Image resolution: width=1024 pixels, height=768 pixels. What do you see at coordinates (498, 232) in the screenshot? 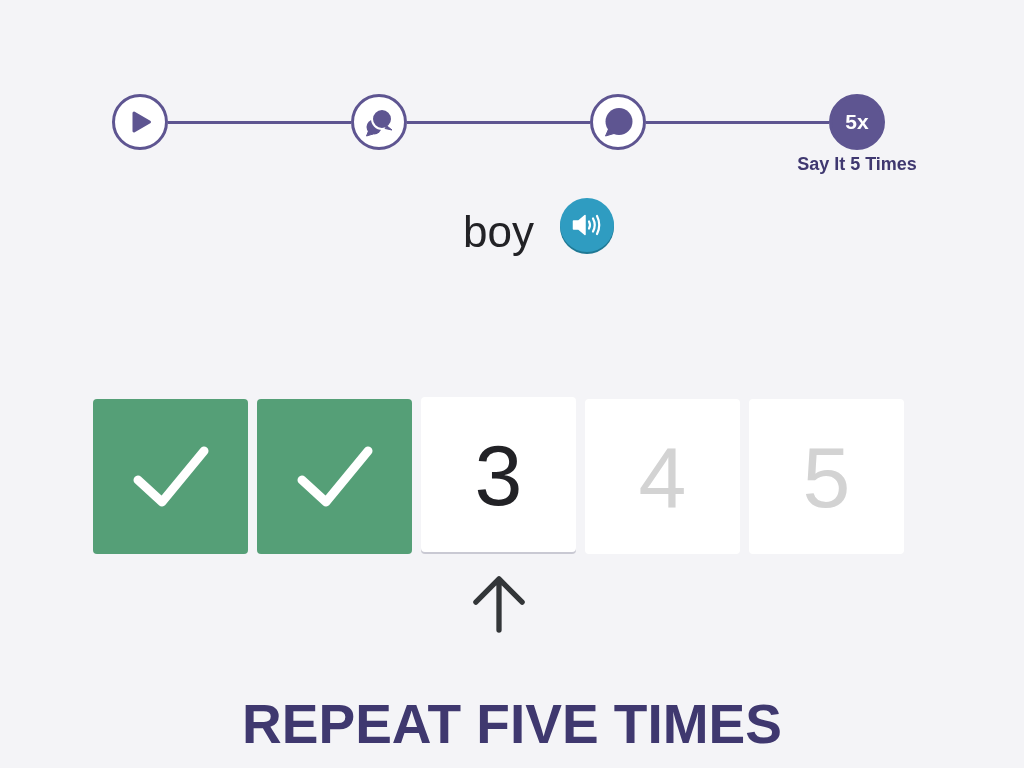
I see `word-text: boy` at bounding box center [498, 232].